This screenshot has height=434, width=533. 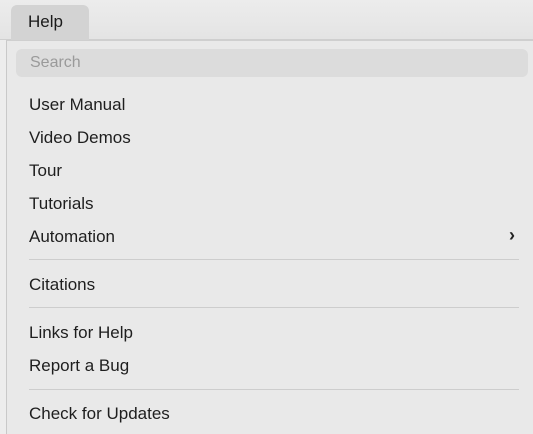 What do you see at coordinates (266, 20) in the screenshot?
I see `menu-bar: Help` at bounding box center [266, 20].